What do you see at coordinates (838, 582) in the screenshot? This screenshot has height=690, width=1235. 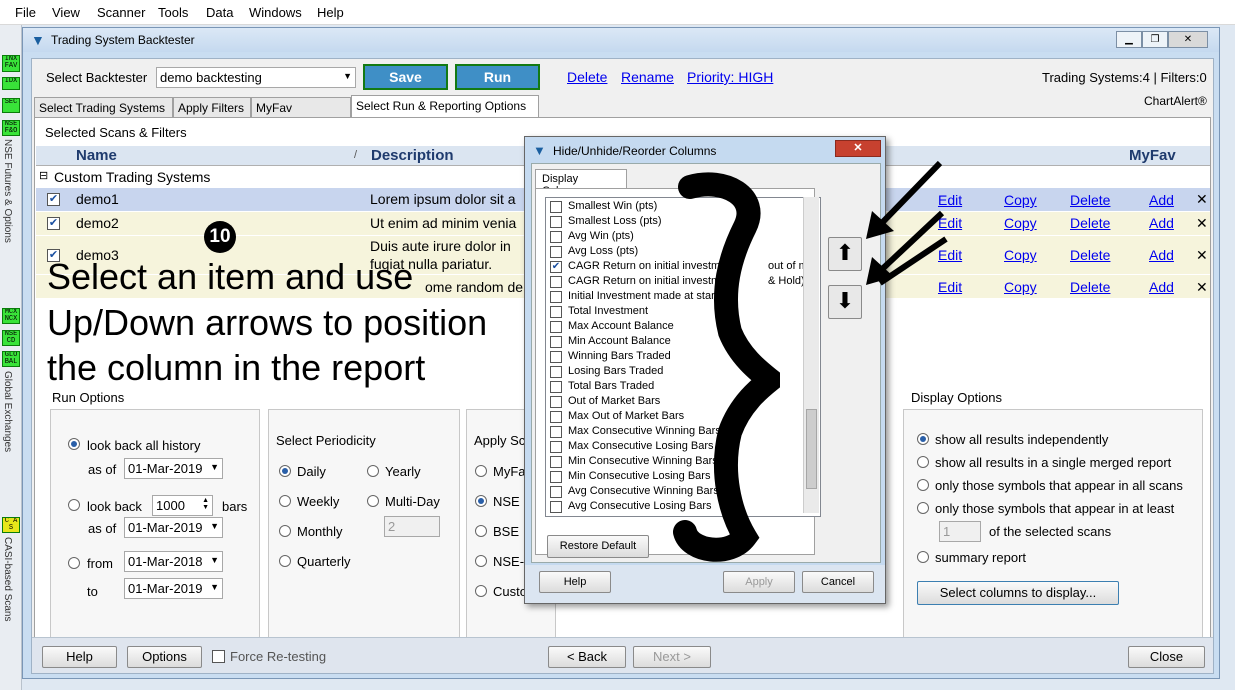 I see `cancel-button: Cancel` at bounding box center [838, 582].